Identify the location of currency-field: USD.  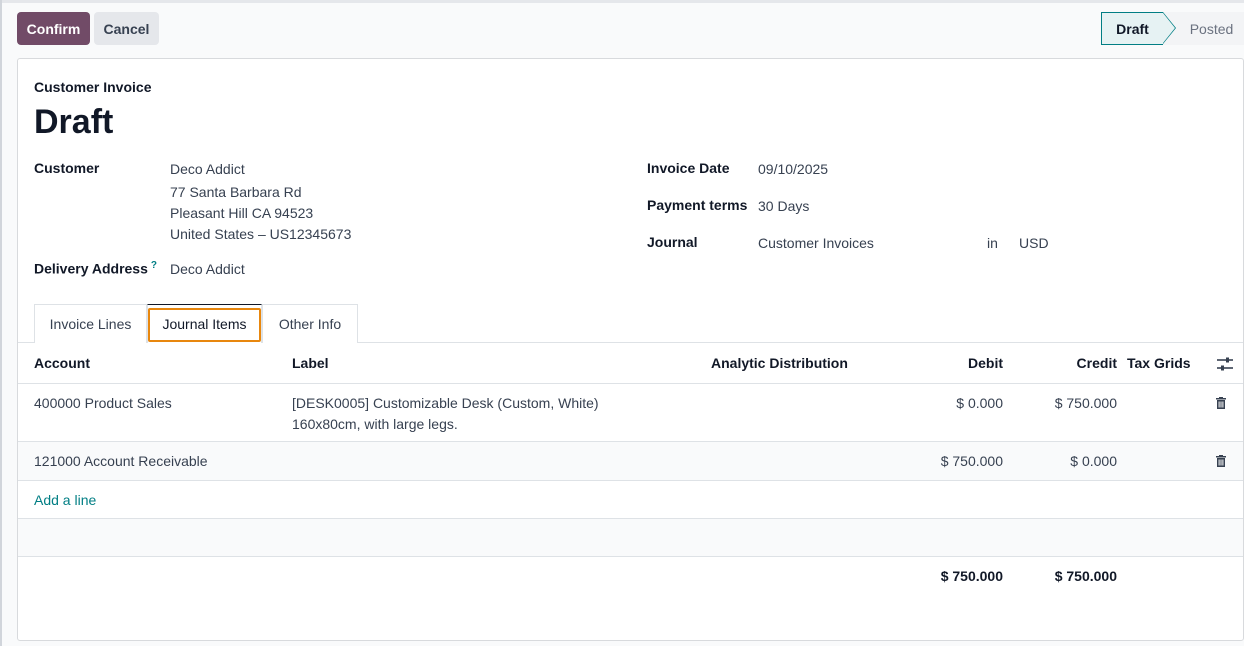
(1034, 243).